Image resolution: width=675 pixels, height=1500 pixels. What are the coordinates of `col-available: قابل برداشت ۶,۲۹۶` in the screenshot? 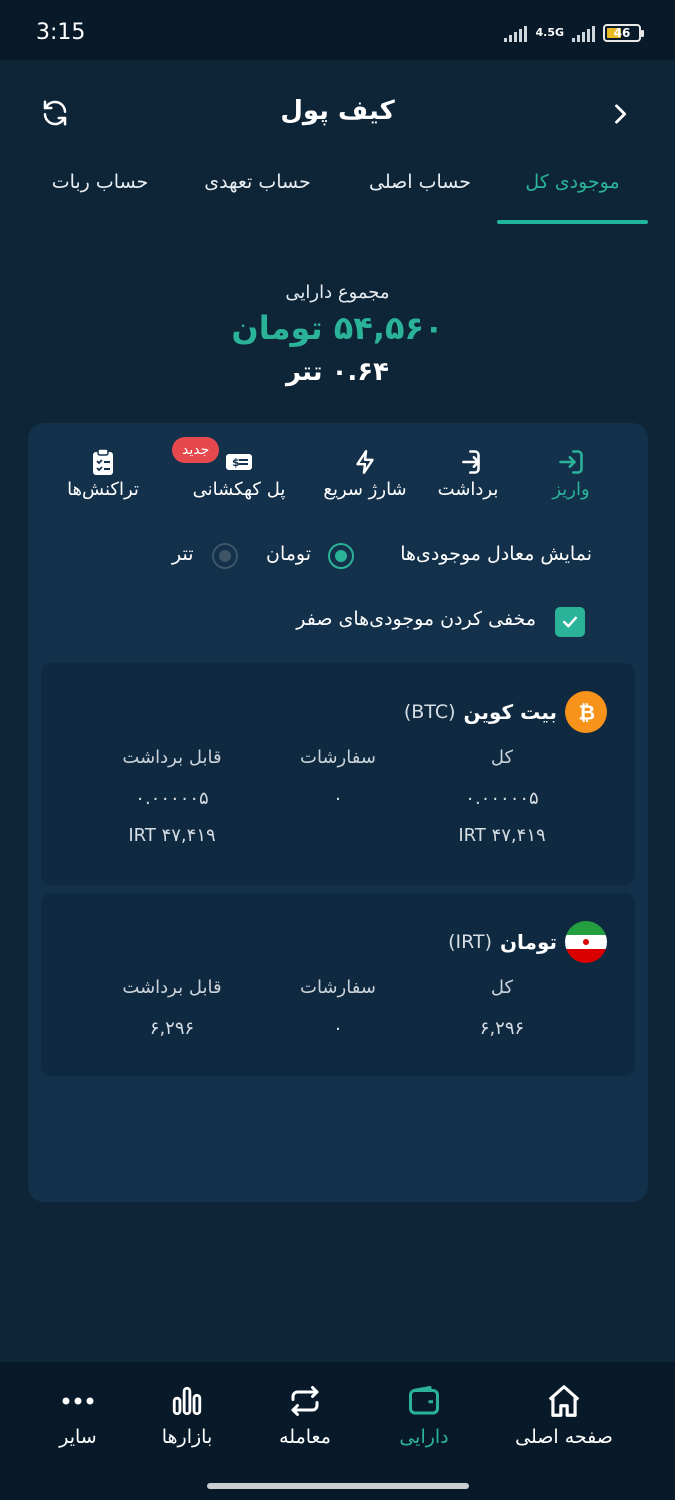 It's located at (172, 1008).